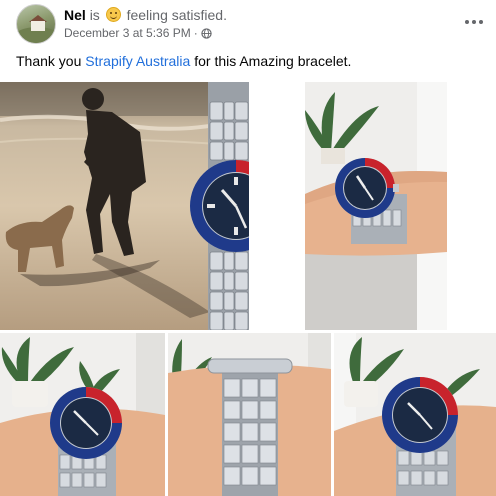 The image size is (496, 496). I want to click on photo-bracelet-underside, so click(249, 414).